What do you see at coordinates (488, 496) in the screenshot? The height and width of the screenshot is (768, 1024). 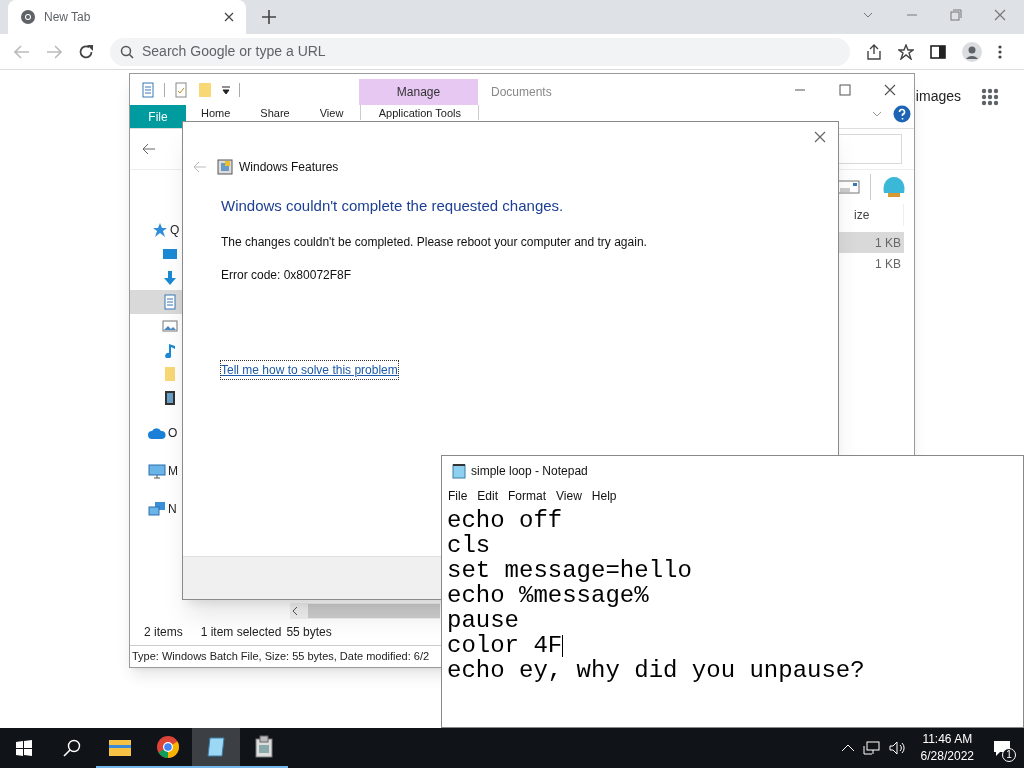 I see `menu-item: Edit` at bounding box center [488, 496].